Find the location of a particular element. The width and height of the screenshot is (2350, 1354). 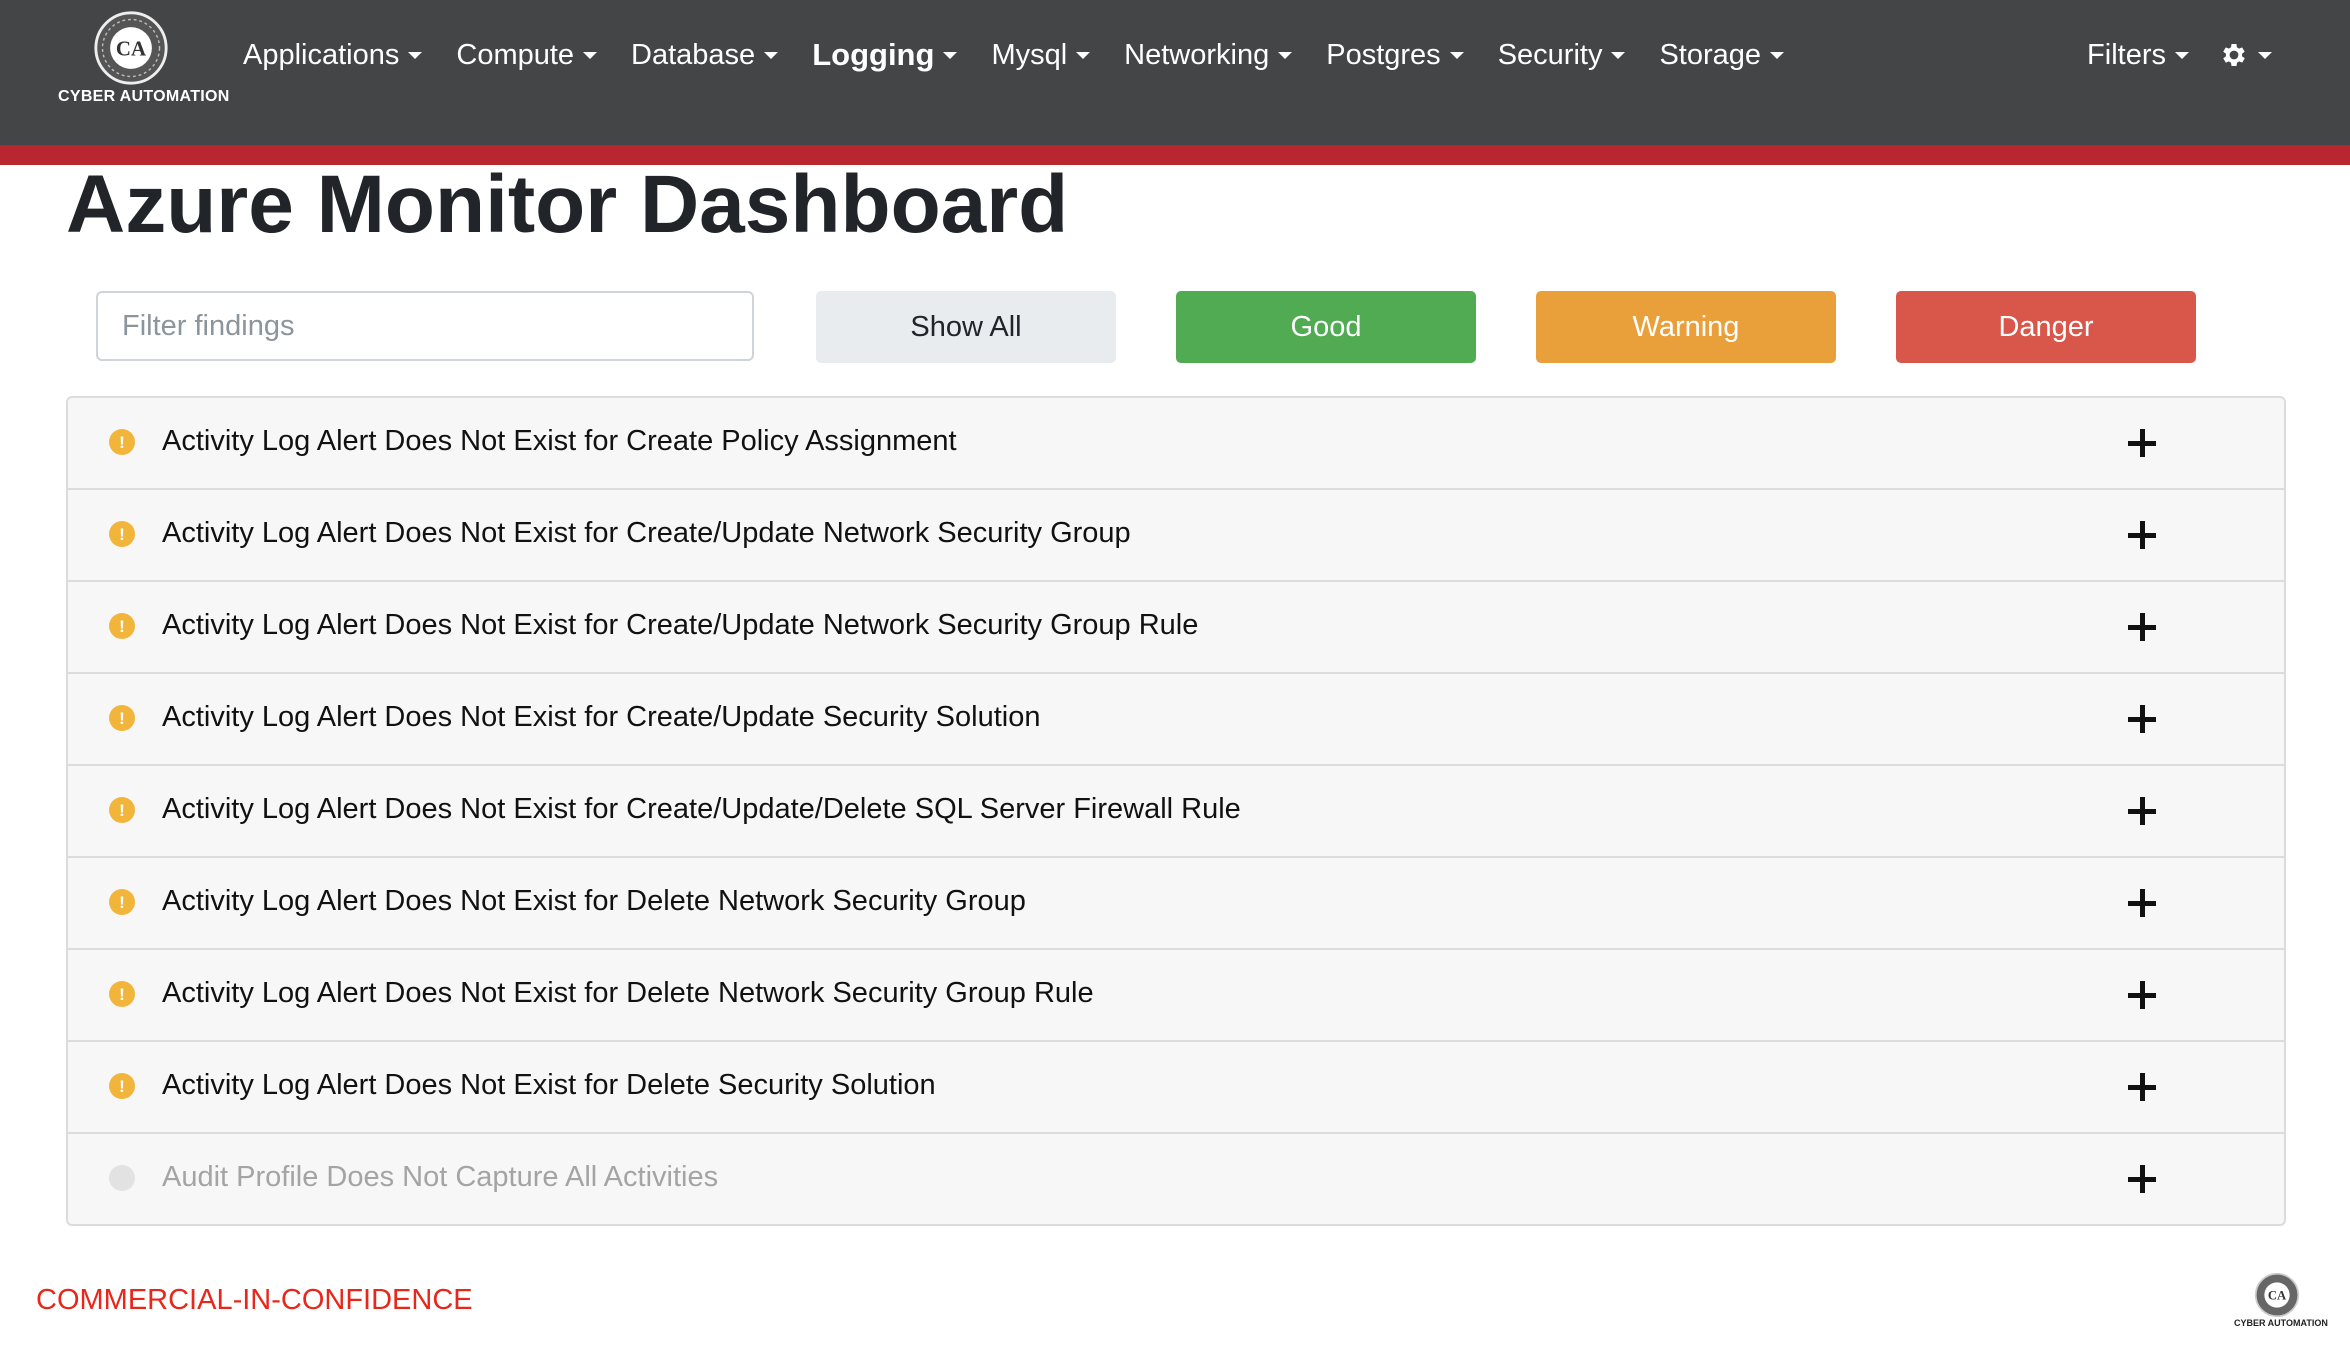

show-all-button: Show All is located at coordinates (966, 327).